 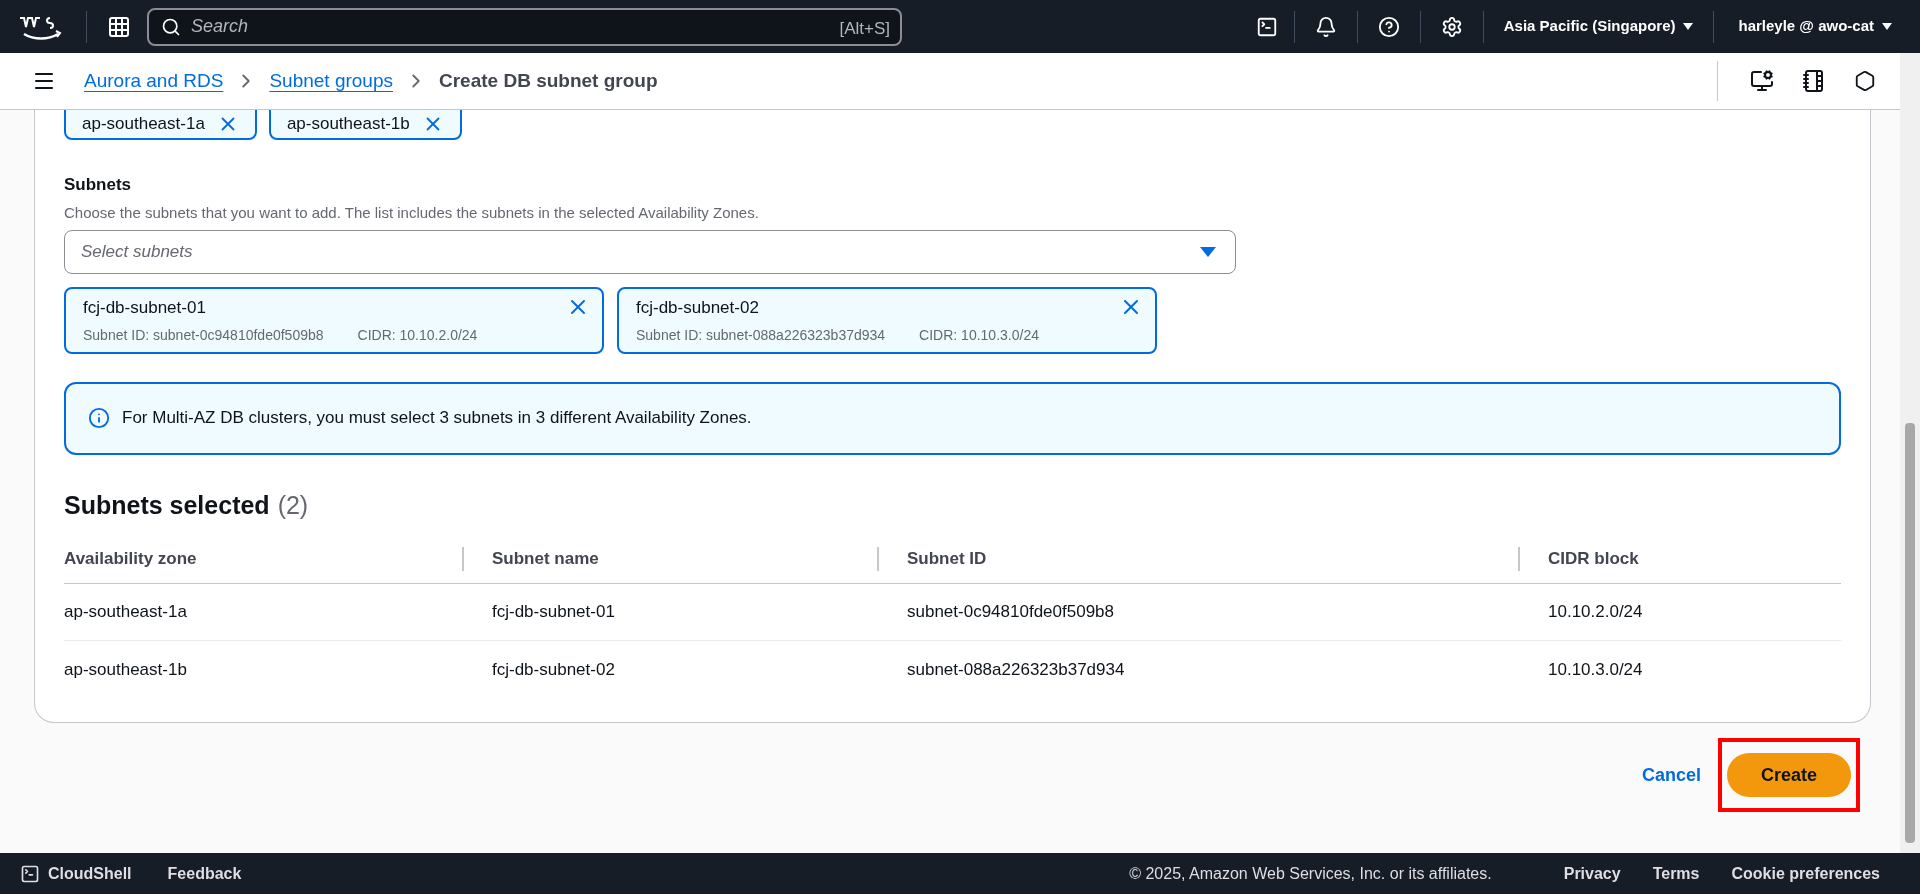 I want to click on apps-menu-icon, so click(x=119, y=26).